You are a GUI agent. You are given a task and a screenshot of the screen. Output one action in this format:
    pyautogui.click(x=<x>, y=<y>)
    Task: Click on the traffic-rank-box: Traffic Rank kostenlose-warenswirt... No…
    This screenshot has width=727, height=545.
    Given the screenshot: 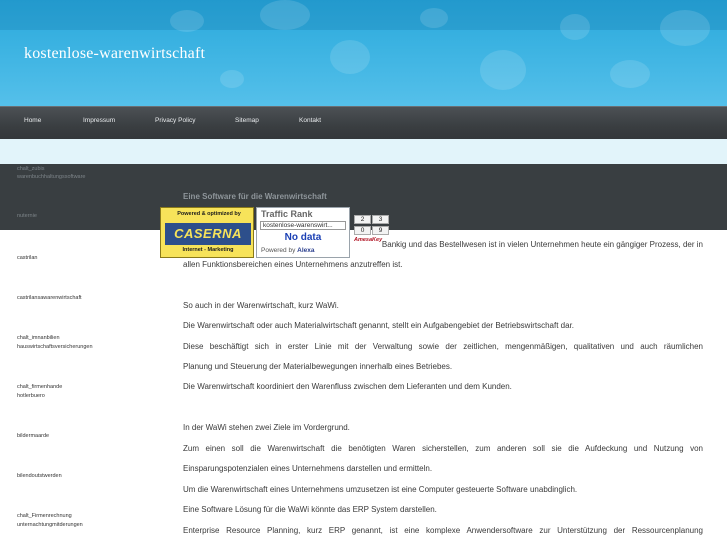 What is the action you would take?
    pyautogui.click(x=303, y=232)
    